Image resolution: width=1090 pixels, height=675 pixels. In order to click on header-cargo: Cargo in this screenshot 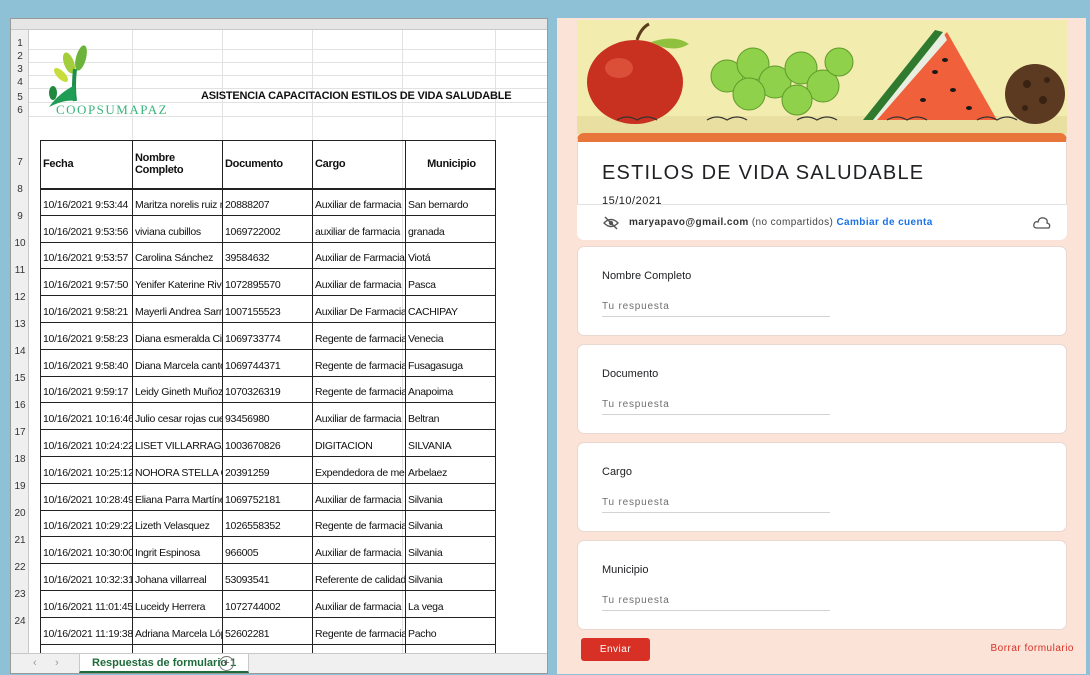, I will do `click(359, 165)`.